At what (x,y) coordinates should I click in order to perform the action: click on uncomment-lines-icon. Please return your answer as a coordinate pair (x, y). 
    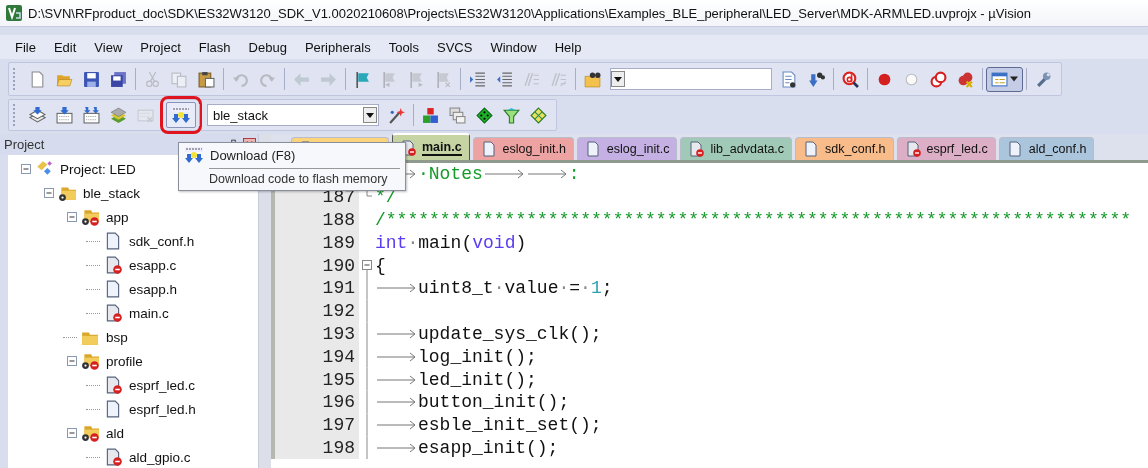
    Looking at the image, I should click on (558, 79).